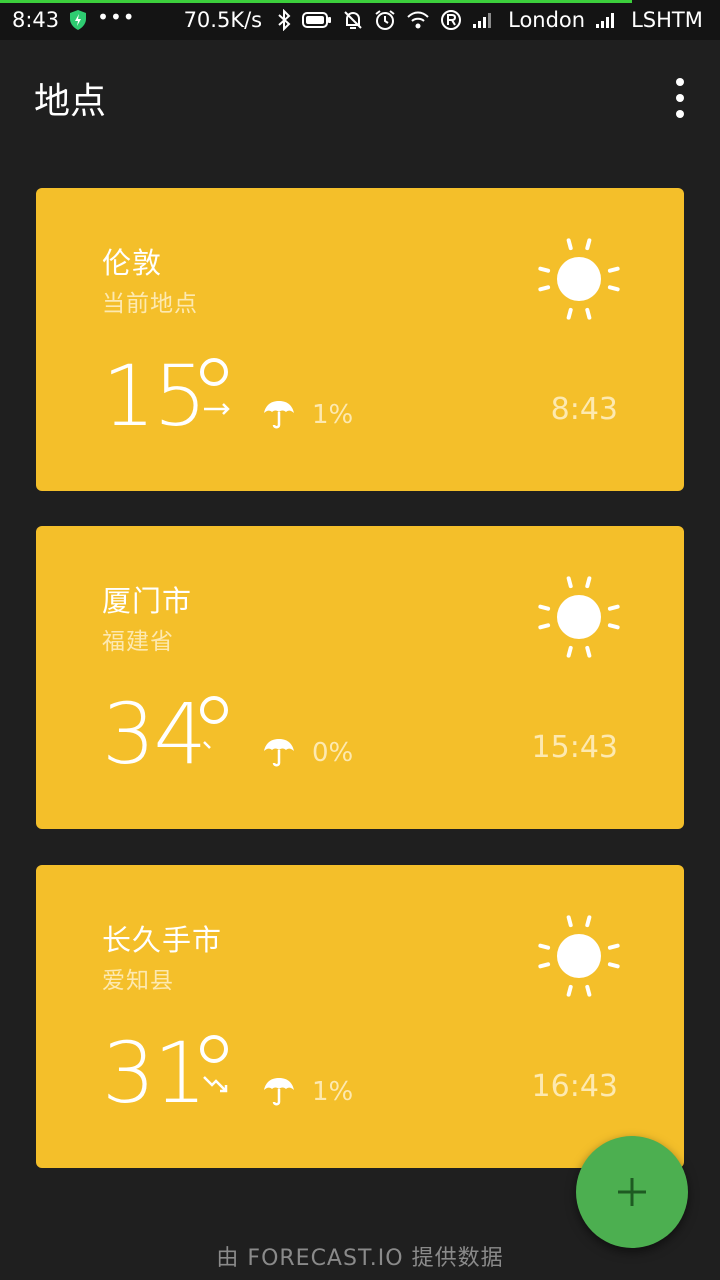 The width and height of the screenshot is (720, 1280). What do you see at coordinates (385, 20) in the screenshot?
I see `alarm-icon` at bounding box center [385, 20].